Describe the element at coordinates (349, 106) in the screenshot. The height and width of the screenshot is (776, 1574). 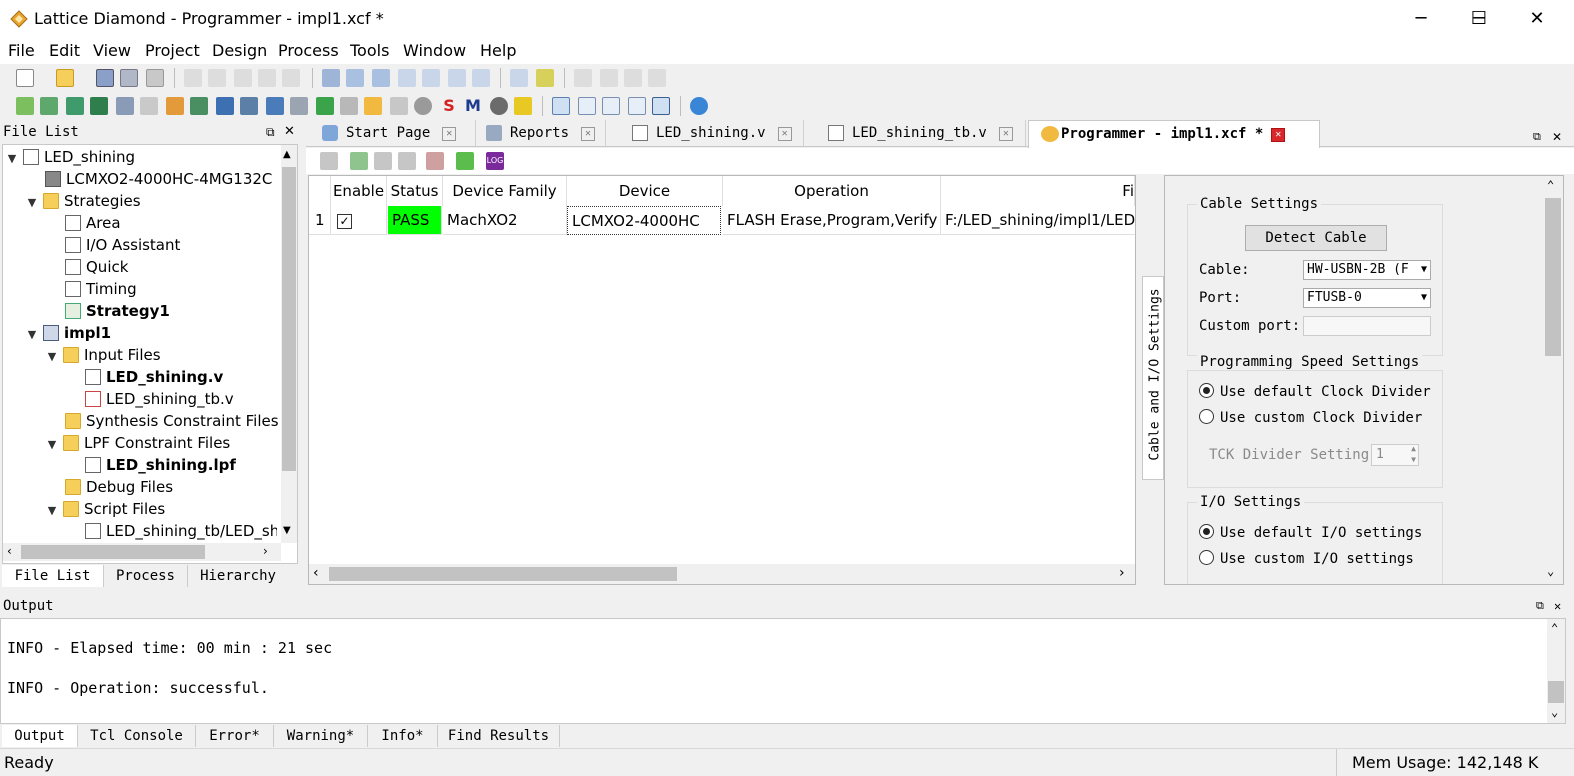
I see `tool-14-icon` at that location.